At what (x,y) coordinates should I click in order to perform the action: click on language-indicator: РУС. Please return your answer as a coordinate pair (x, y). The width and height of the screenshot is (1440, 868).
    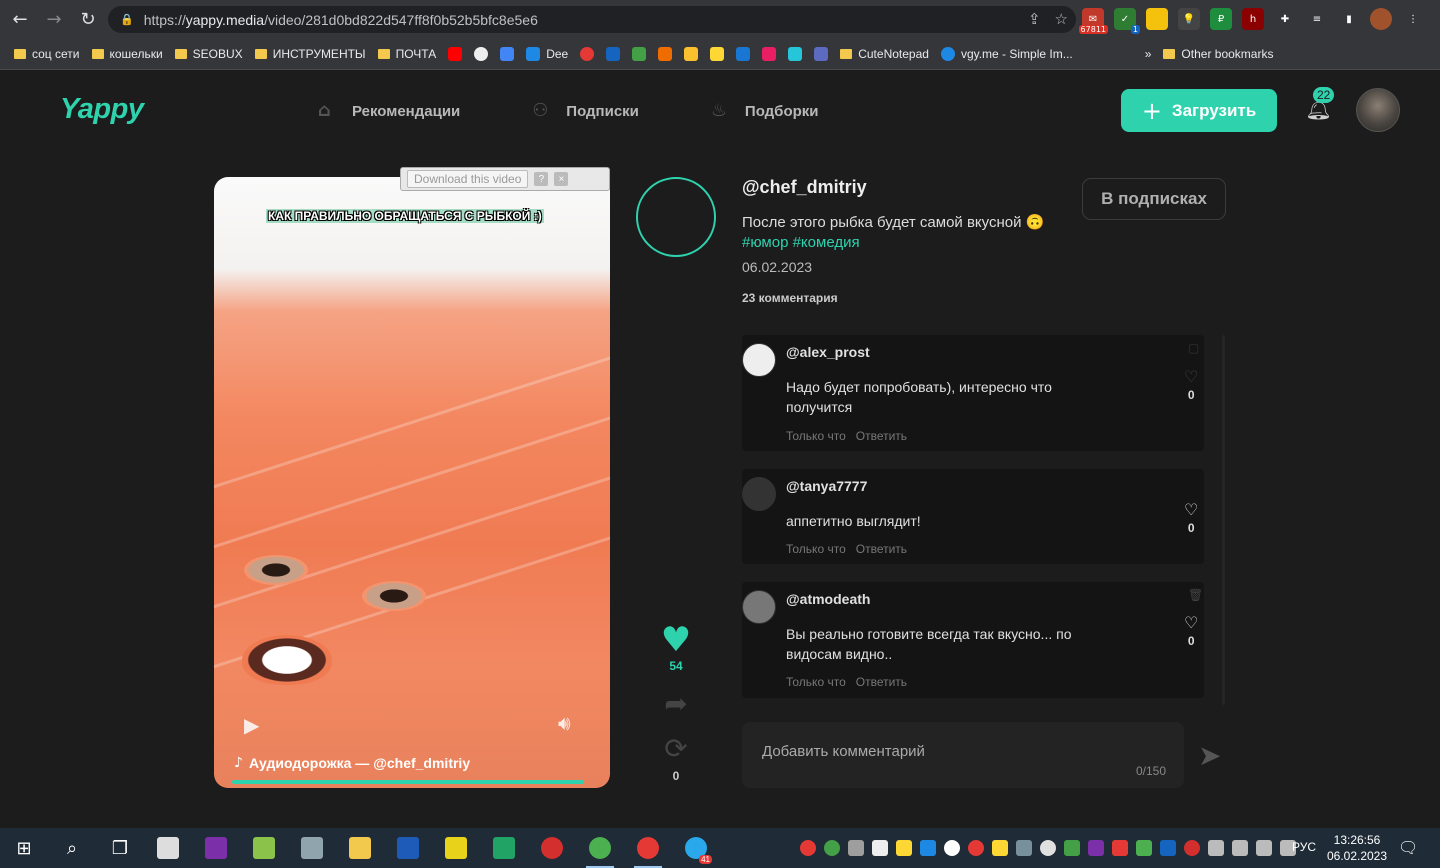
    Looking at the image, I should click on (1304, 847).